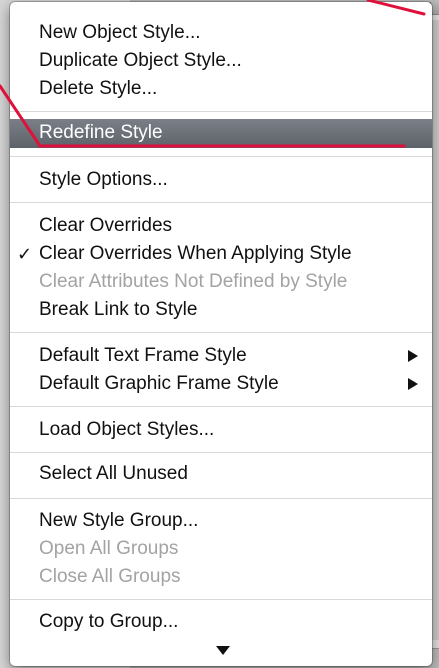  I want to click on annotation-pointer-line, so click(21, 116).